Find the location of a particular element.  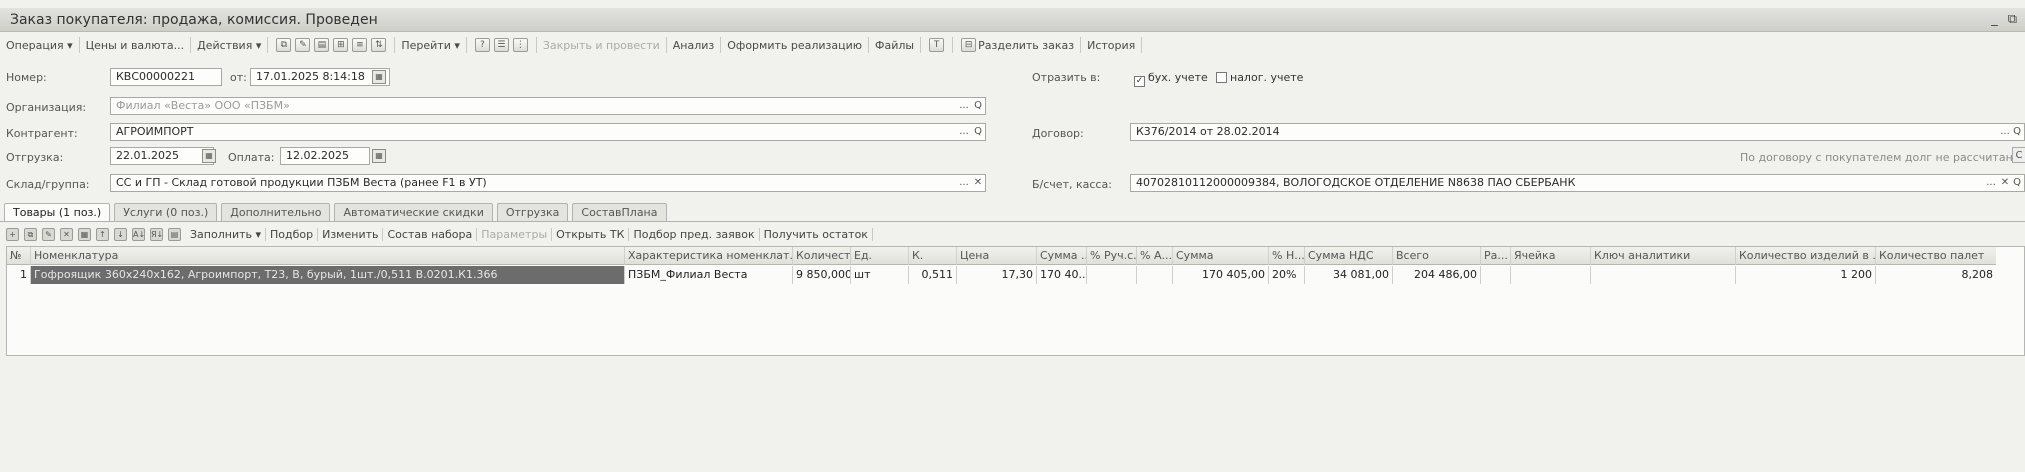

move-up-icon: ↑ is located at coordinates (102, 234).